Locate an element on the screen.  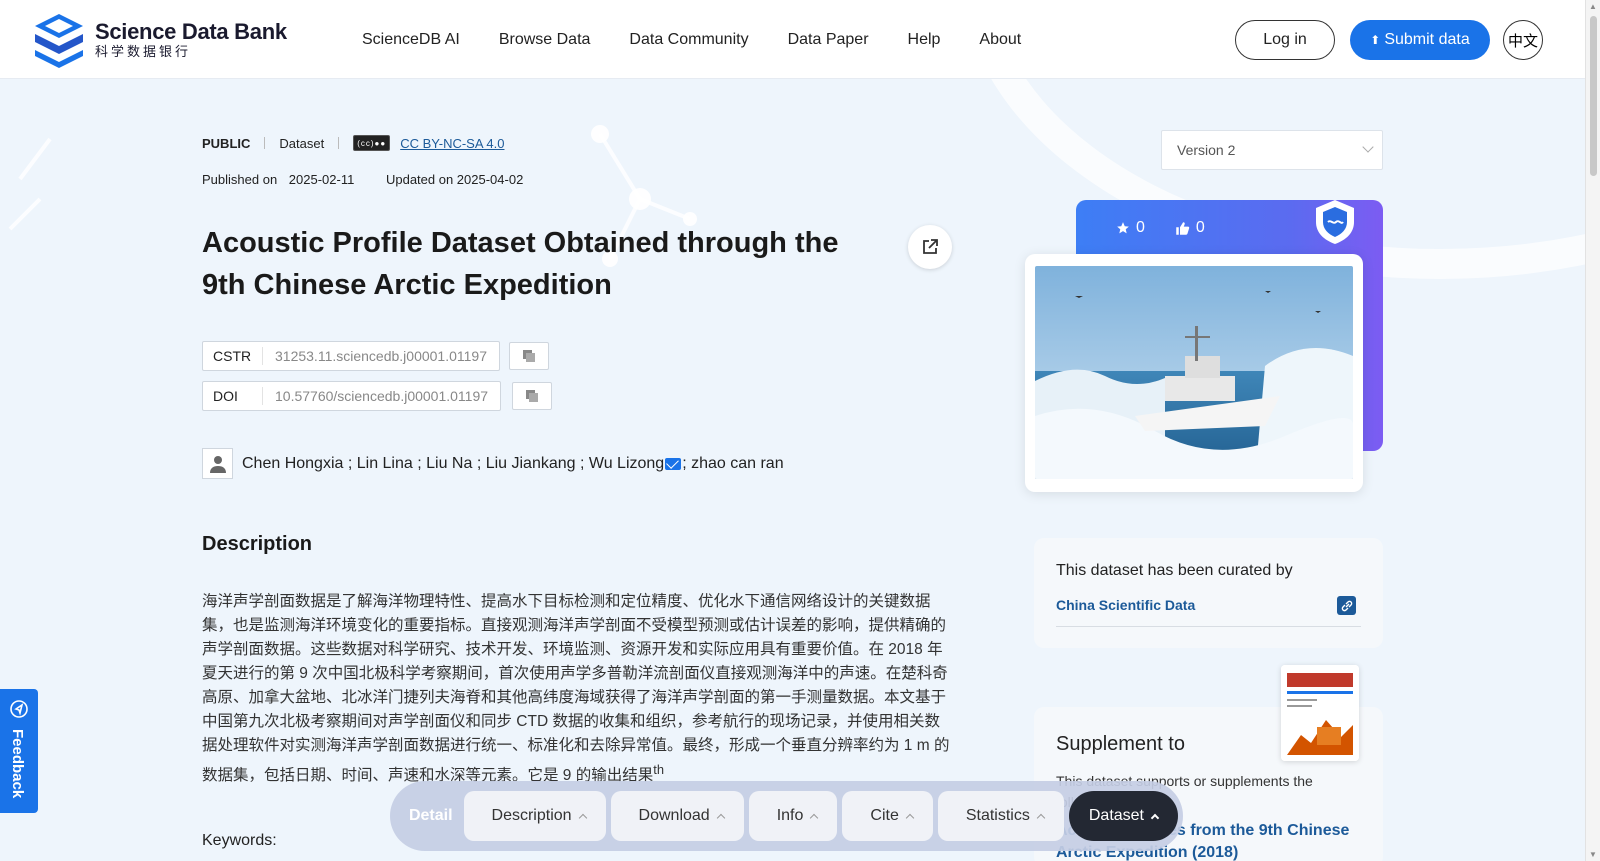
thumbs-up-icon is located at coordinates (1183, 228).